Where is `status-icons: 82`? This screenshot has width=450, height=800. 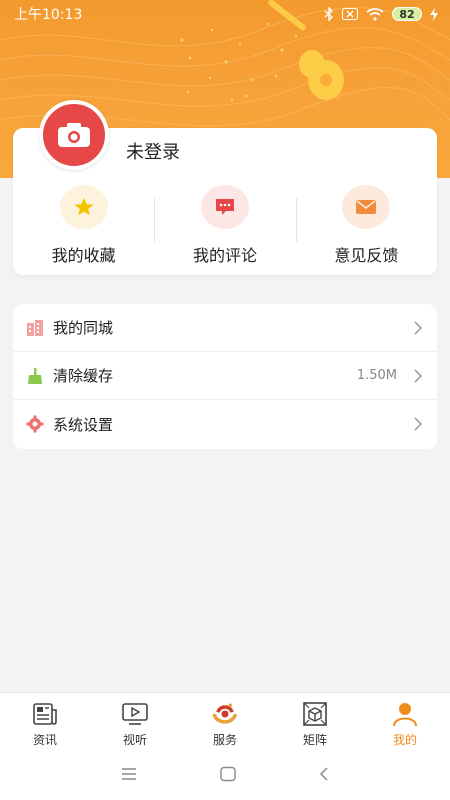 status-icons: 82 is located at coordinates (381, 14).